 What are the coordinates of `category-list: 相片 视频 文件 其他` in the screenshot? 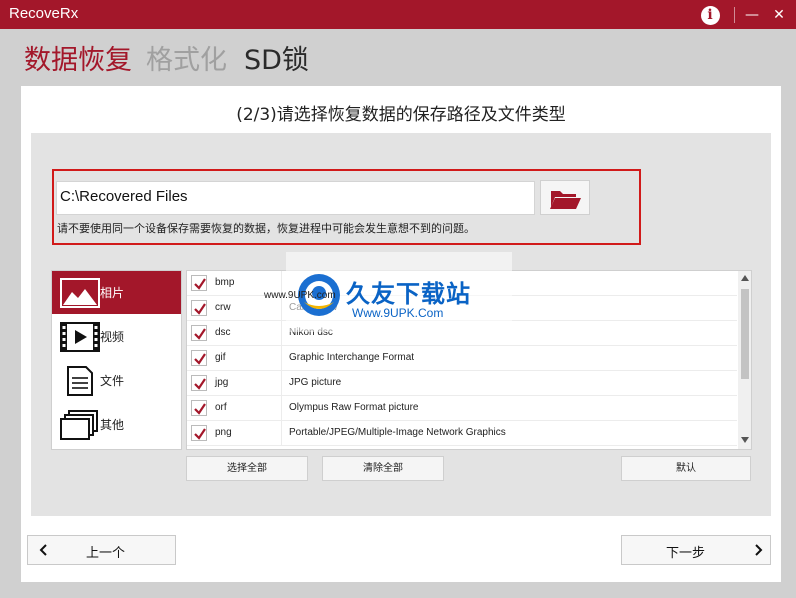 It's located at (116, 360).